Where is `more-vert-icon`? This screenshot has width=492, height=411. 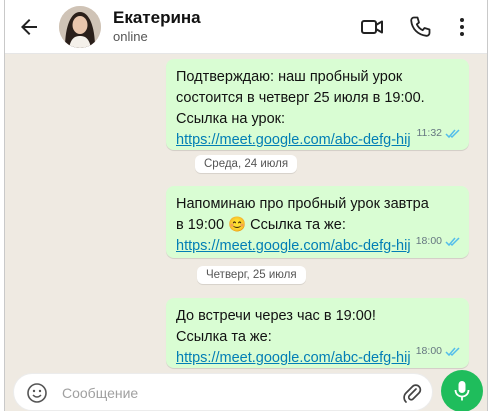 more-vert-icon is located at coordinates (462, 27).